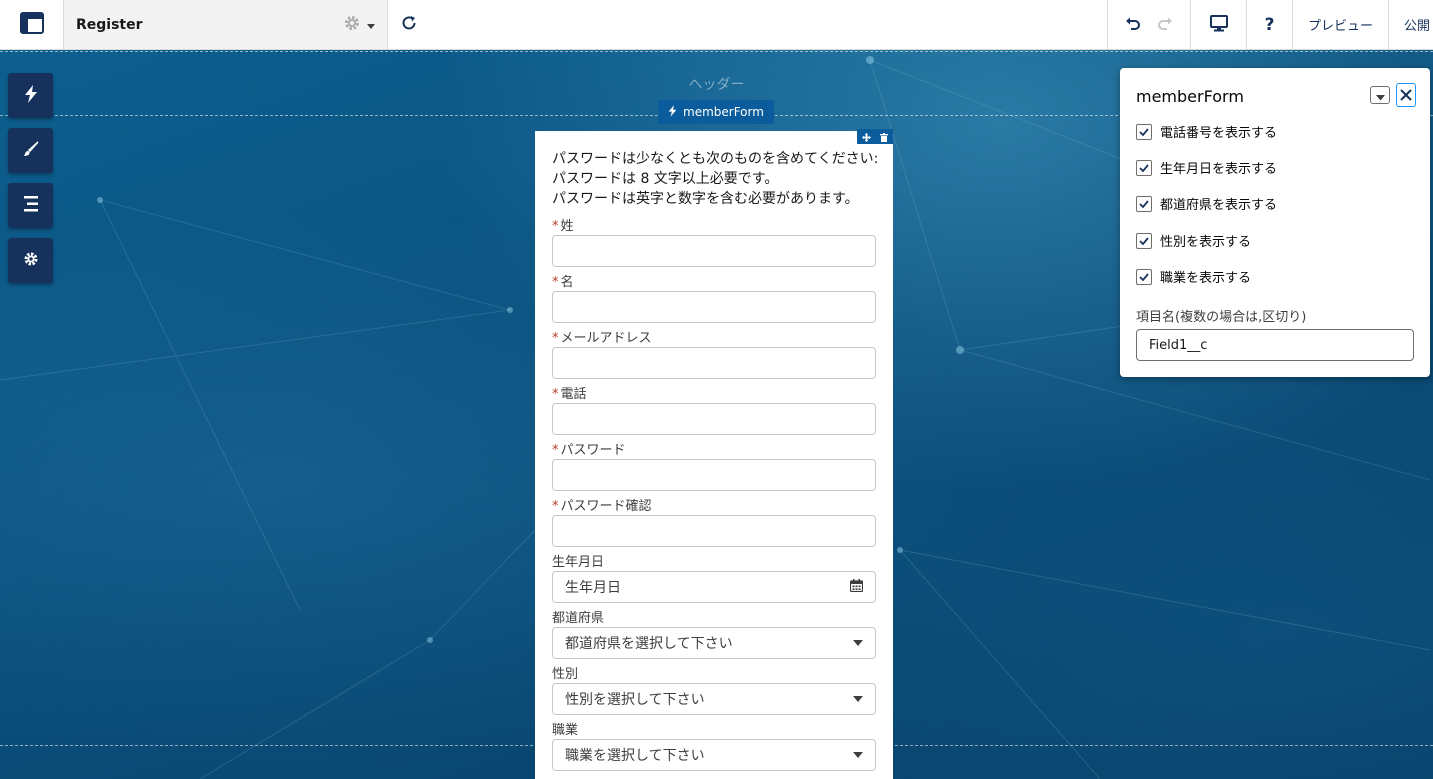 The image size is (1433, 779). I want to click on checkbox-label: 性別を表示する, so click(1206, 242).